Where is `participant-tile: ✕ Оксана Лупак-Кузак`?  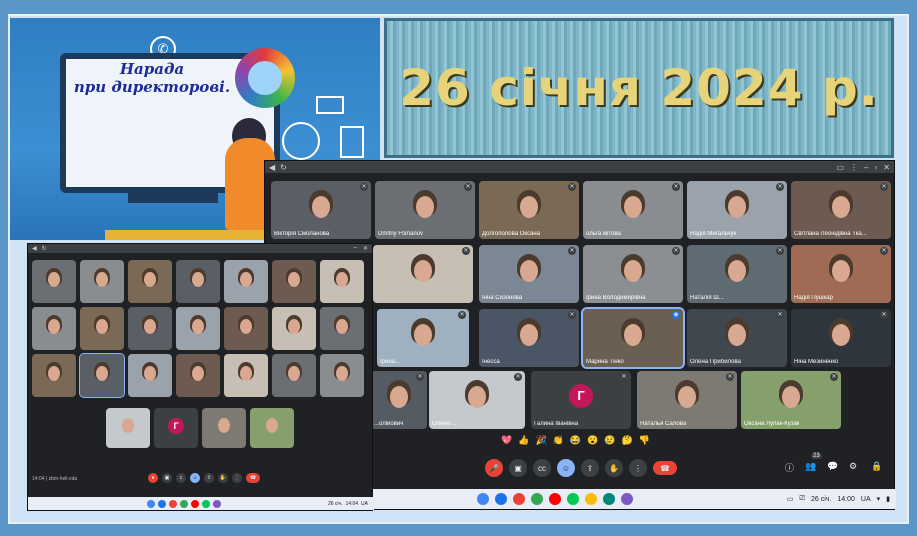
participant-tile: ✕ Оксана Лупак-Кузак is located at coordinates (791, 400).